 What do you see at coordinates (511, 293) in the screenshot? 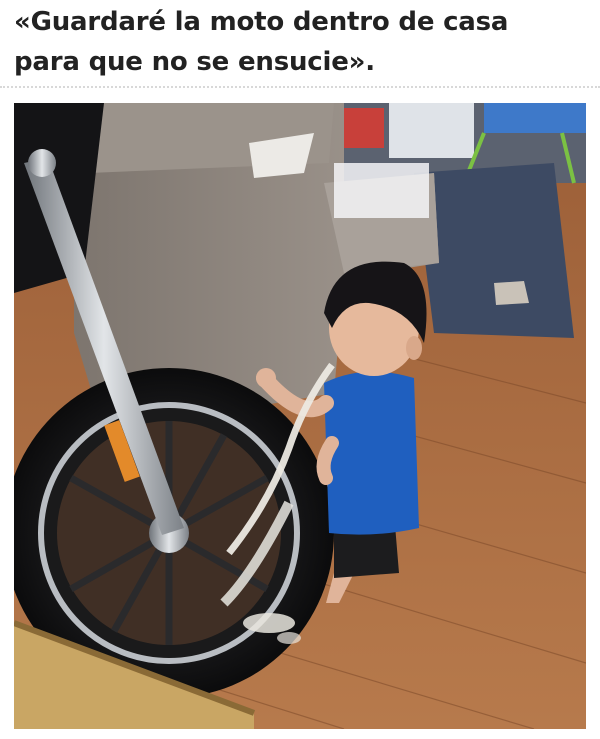
I see `slipper` at bounding box center [511, 293].